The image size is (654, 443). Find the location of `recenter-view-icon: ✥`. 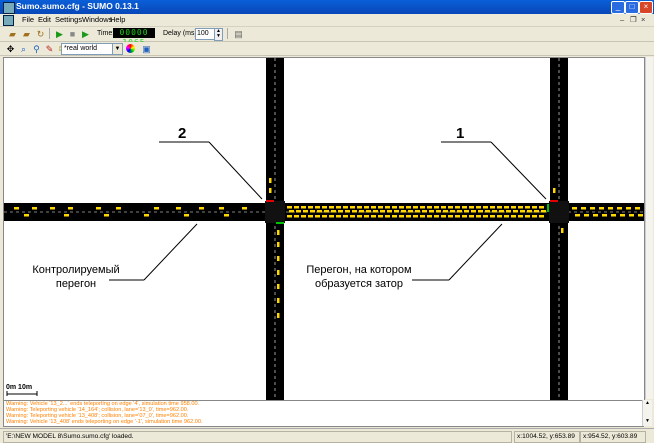

recenter-view-icon: ✥ is located at coordinates (10, 49).